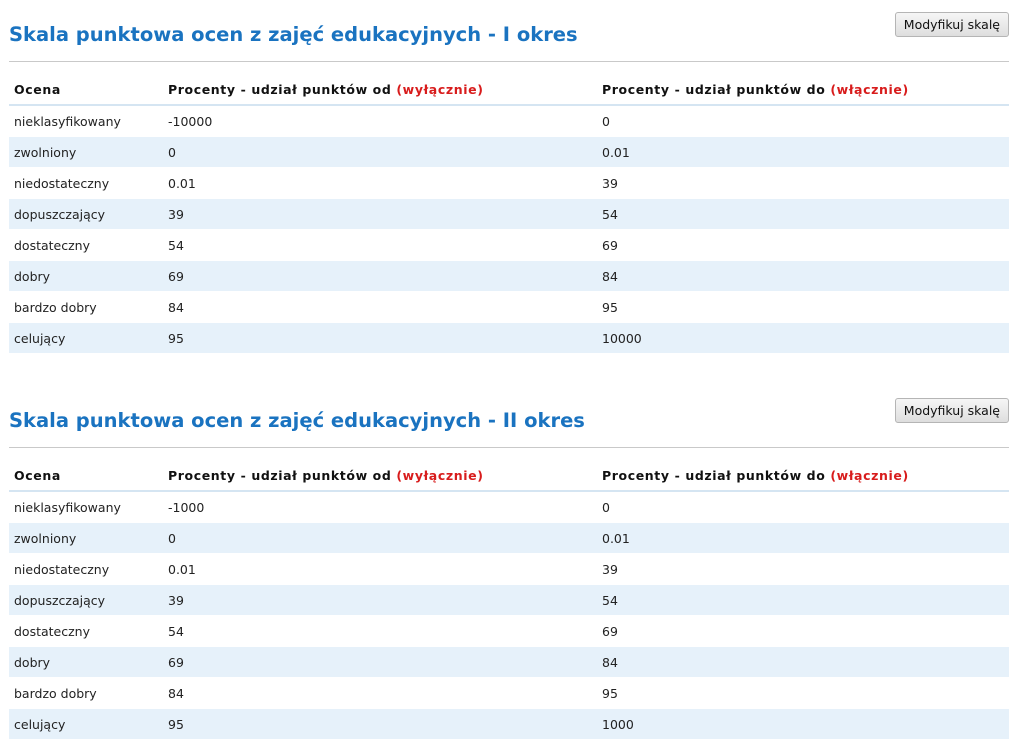 This screenshot has width=1027, height=754. What do you see at coordinates (380, 507) in the screenshot?
I see `cell-from: -1000` at bounding box center [380, 507].